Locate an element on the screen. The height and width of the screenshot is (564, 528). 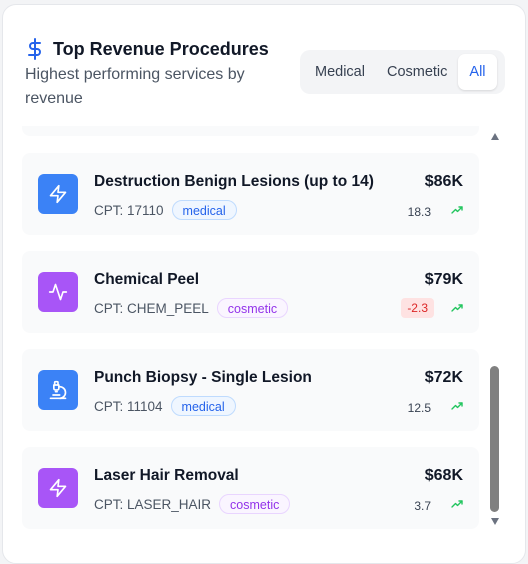
card-header: Top Revenue Procedures is located at coordinates (147, 49).